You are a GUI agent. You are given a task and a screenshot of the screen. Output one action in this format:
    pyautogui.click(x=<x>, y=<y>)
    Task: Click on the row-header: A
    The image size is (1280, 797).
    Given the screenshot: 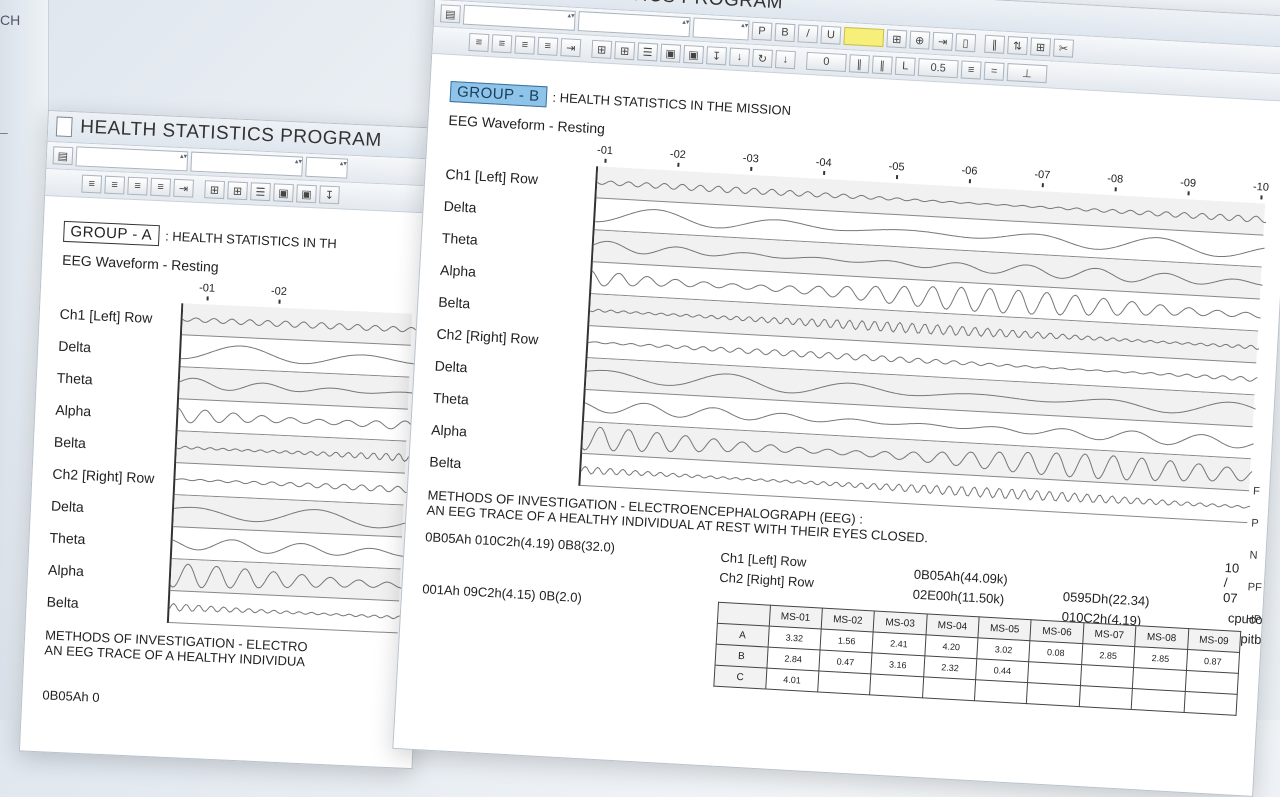 What is the action you would take?
    pyautogui.click(x=742, y=635)
    